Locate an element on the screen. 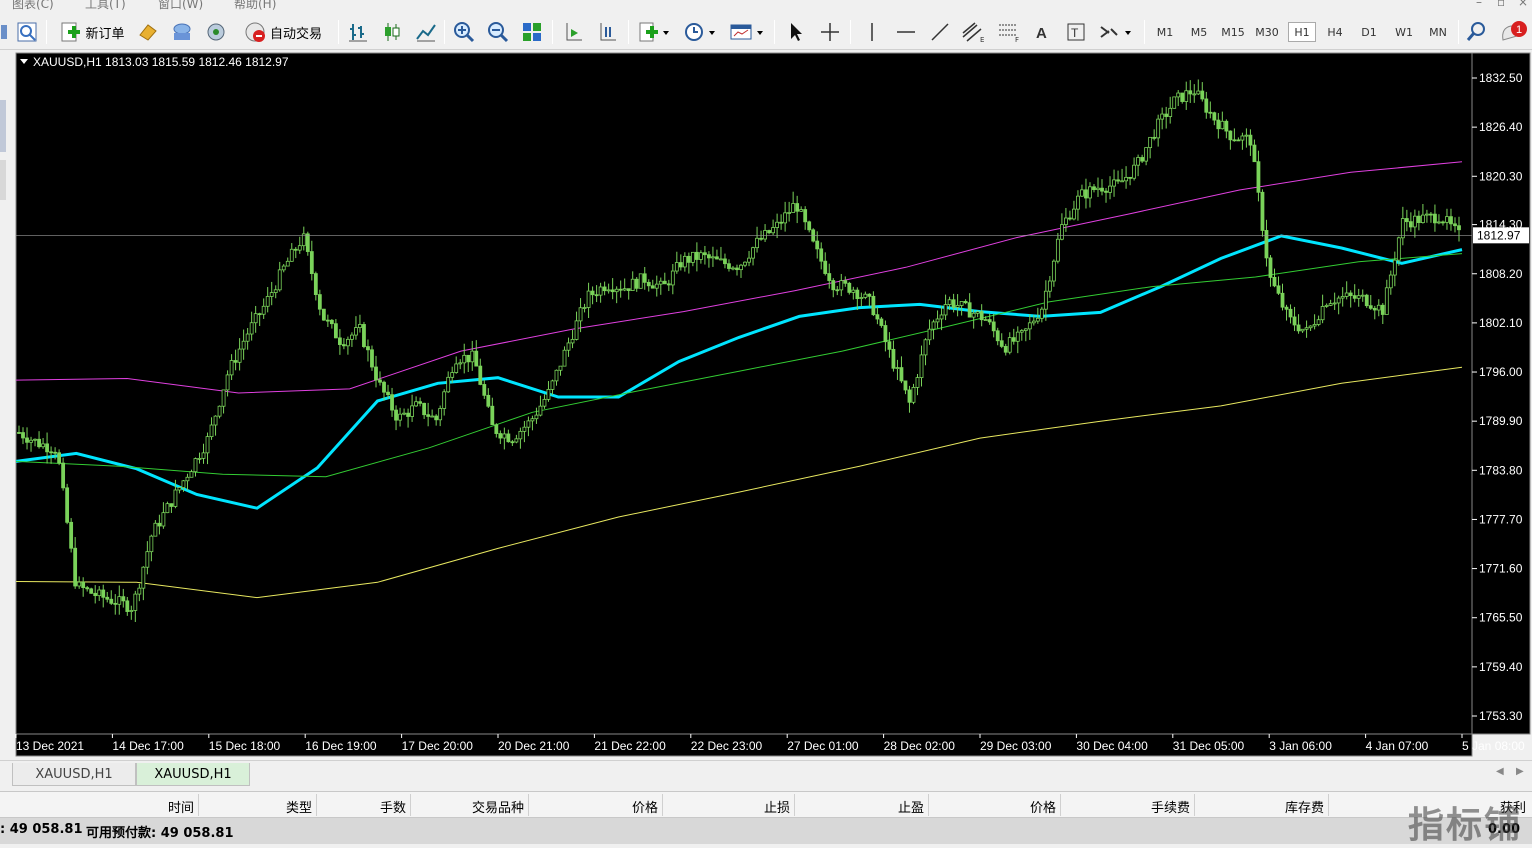 This screenshot has width=1532, height=848. col-stop-loss: 止损 is located at coordinates (745, 806).